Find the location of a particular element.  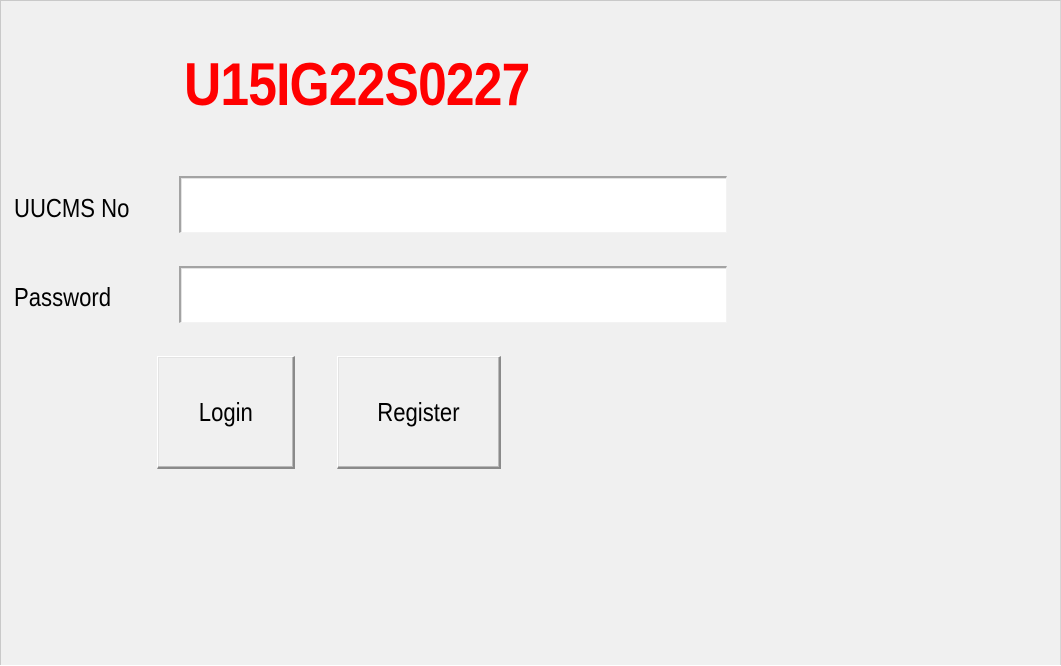

page-title: U15IG22S0227 is located at coordinates (357, 84).